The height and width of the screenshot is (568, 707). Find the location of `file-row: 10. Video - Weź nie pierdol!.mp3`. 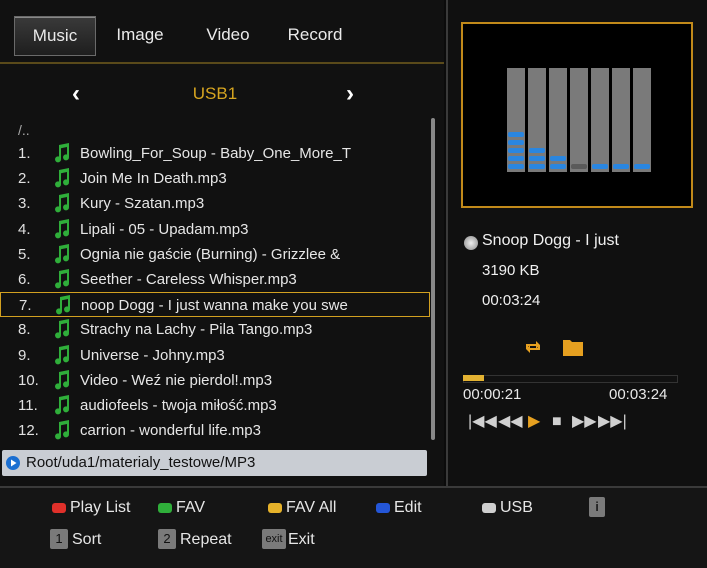

file-row: 10. Video - Weź nie pierdol!.mp3 is located at coordinates (215, 380).